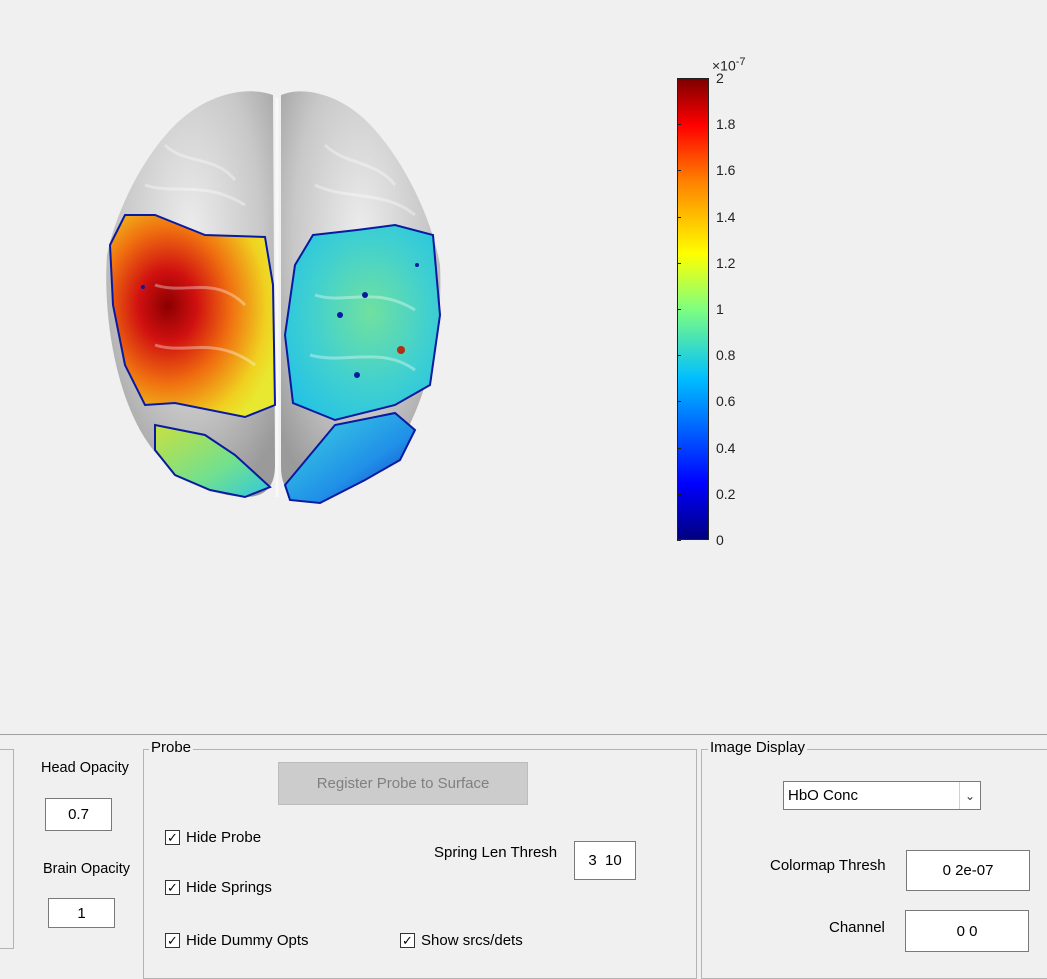 Image resolution: width=1047 pixels, height=979 pixels. What do you see at coordinates (967, 931) in the screenshot?
I see `channel-field: 0 0` at bounding box center [967, 931].